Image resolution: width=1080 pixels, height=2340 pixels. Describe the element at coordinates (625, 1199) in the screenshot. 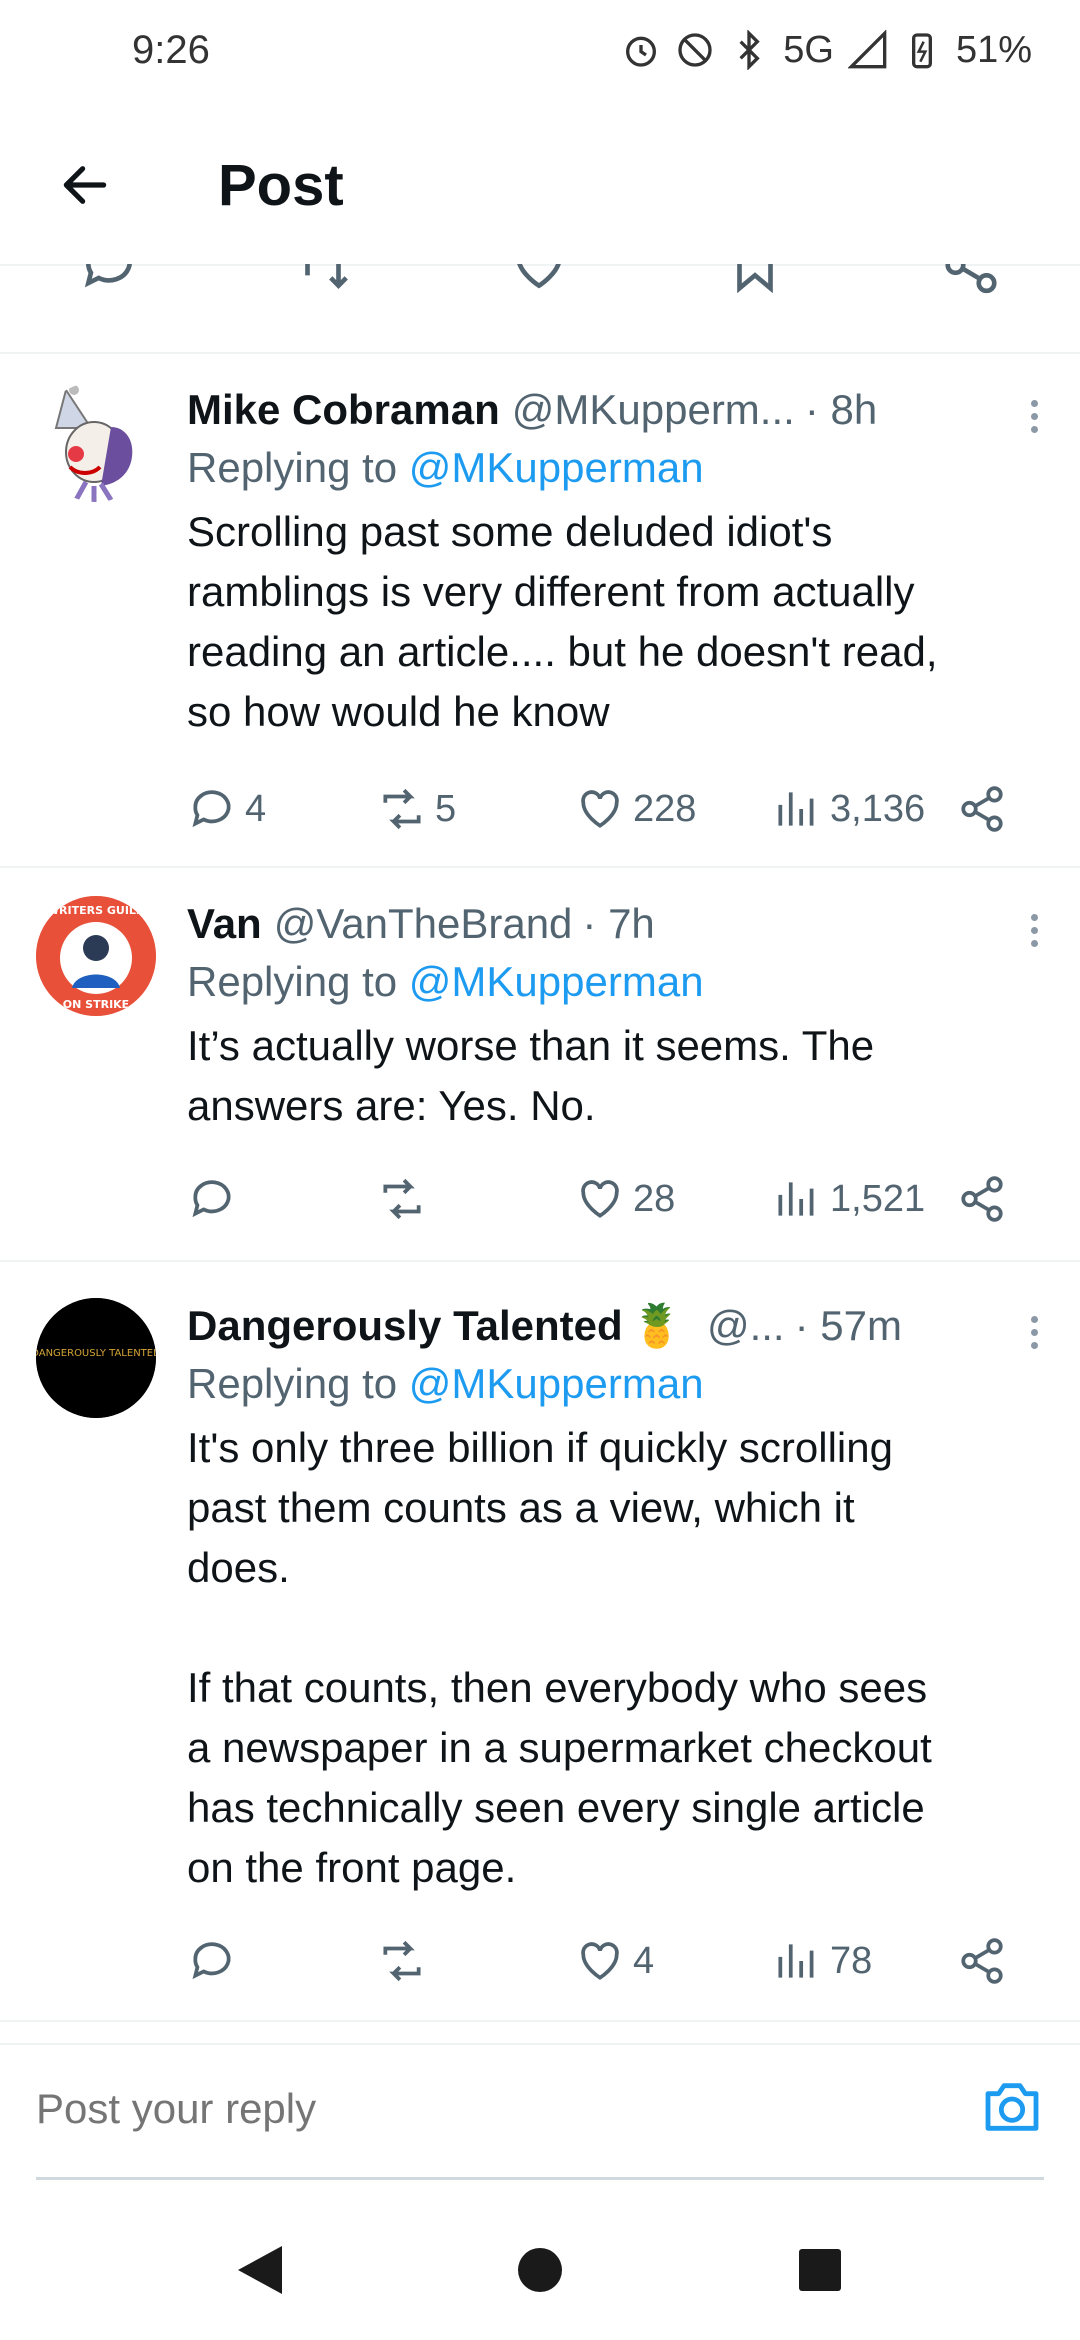

I see `like-button: 28` at that location.